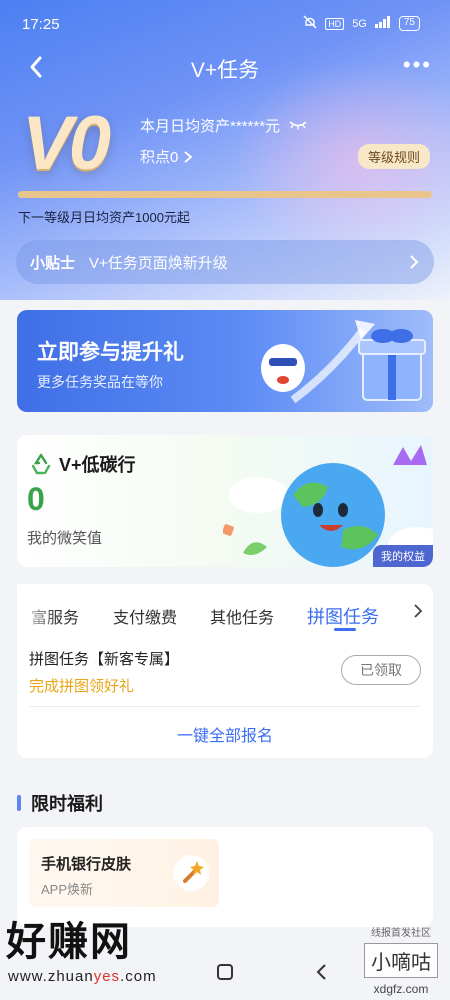  I want to click on tab-other-tasks: 其他任务, so click(242, 616).